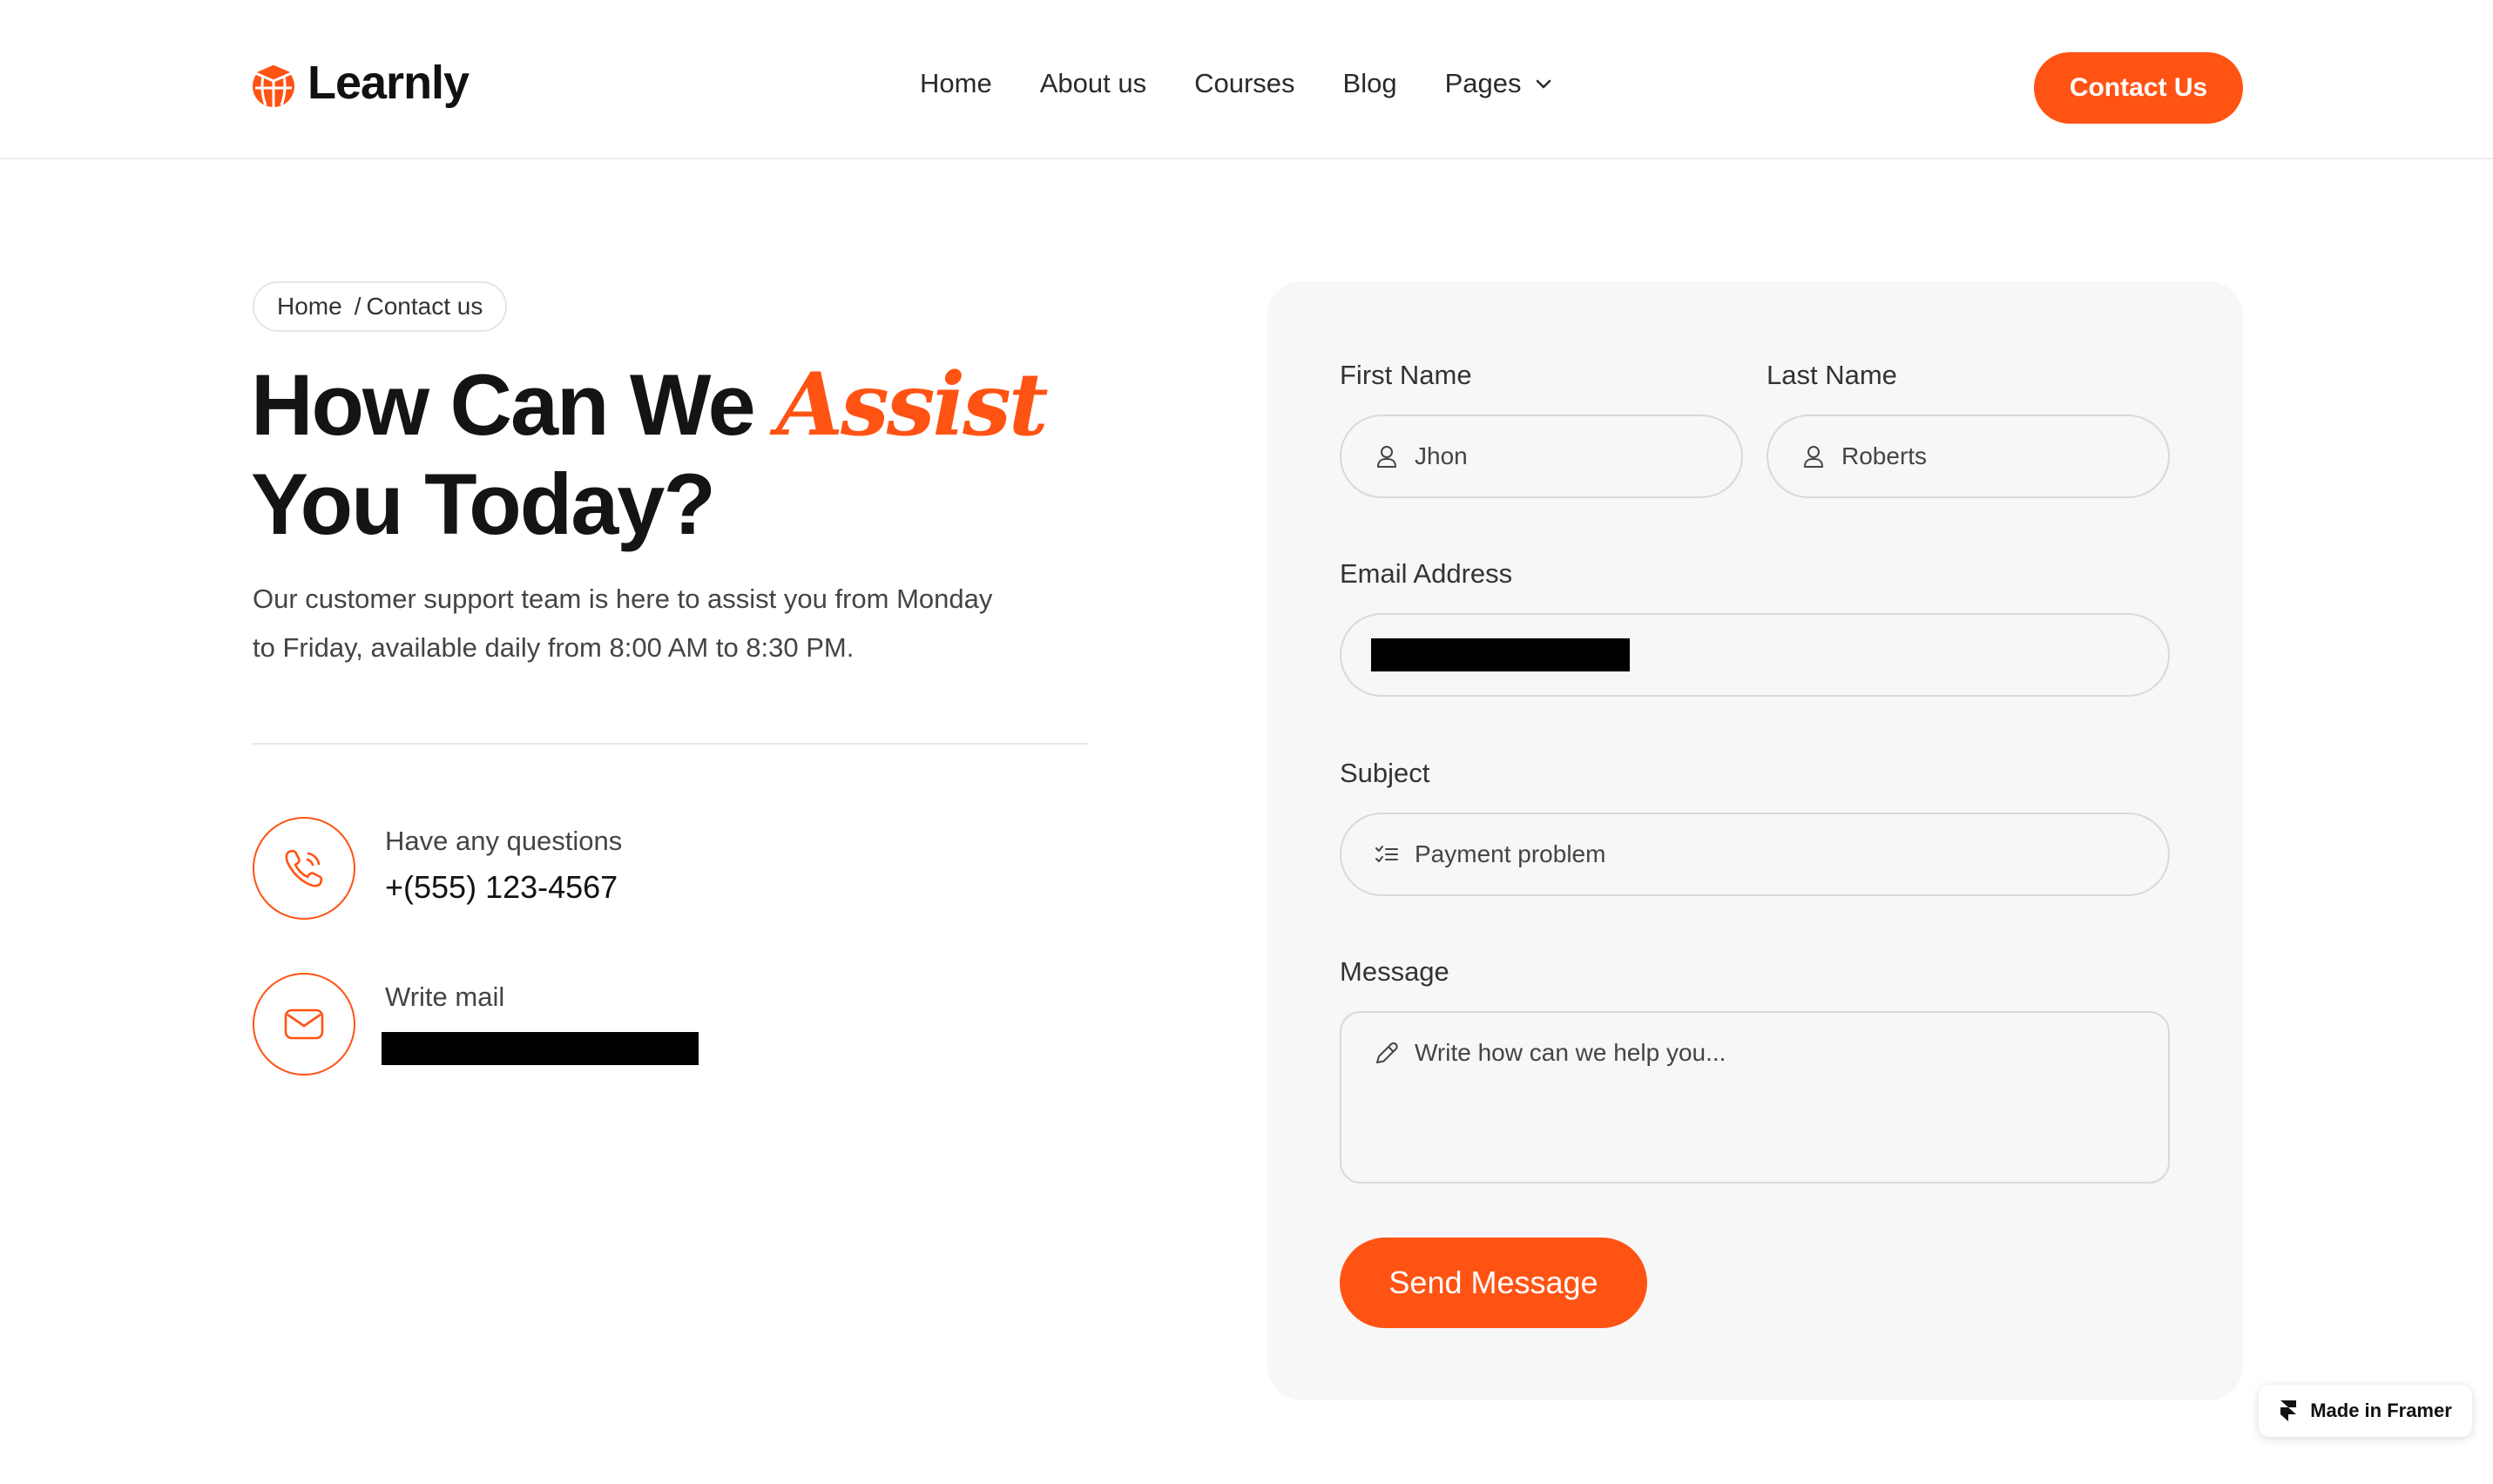 The height and width of the screenshot is (1484, 2493). I want to click on contact-mail: Write mail, so click(476, 1024).